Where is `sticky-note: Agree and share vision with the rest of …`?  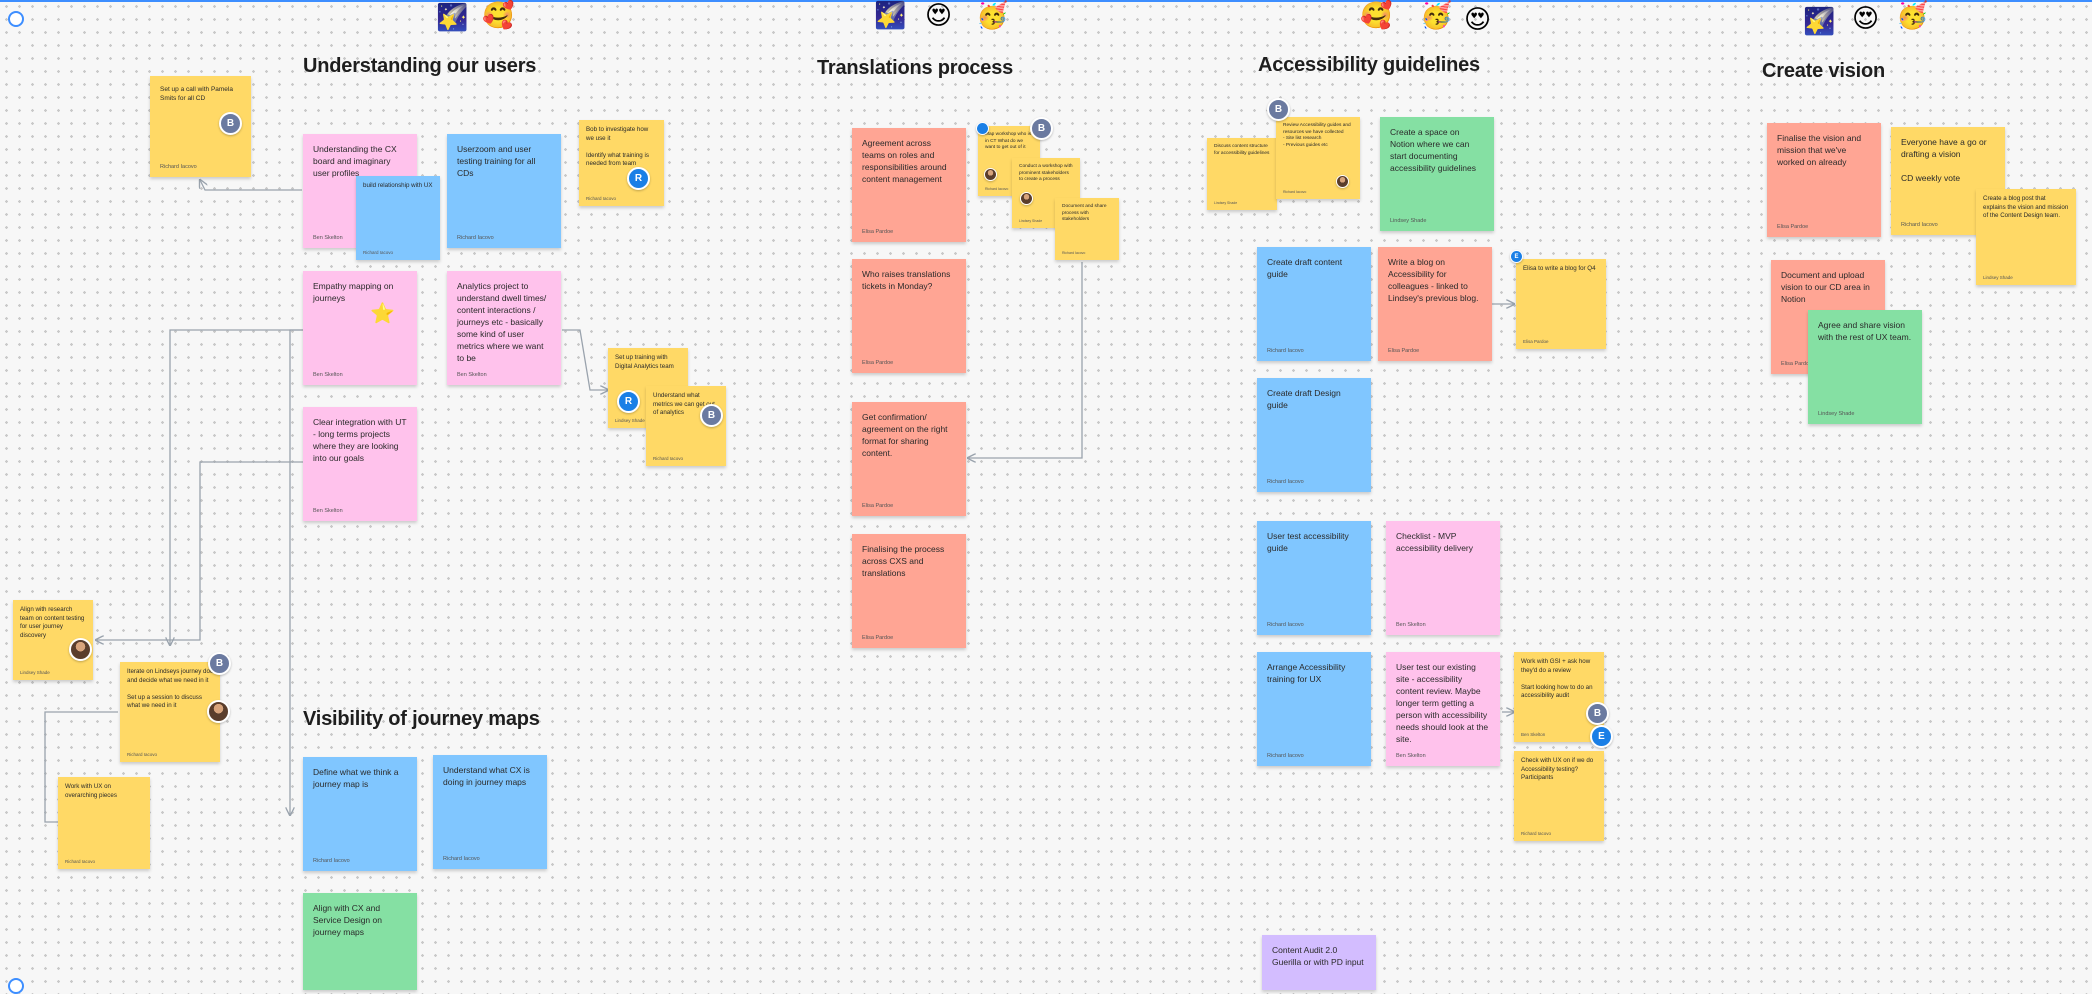
sticky-note: Agree and share vision with the rest of … is located at coordinates (1865, 367).